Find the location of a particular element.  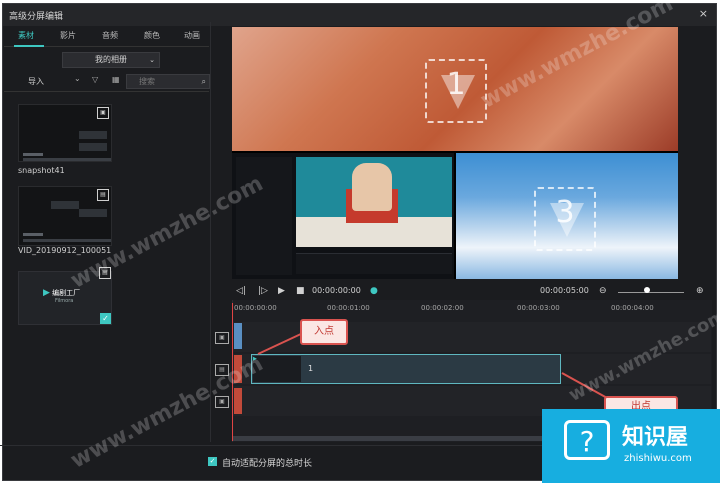

drop-zone-3: 3 is located at coordinates (565, 219).